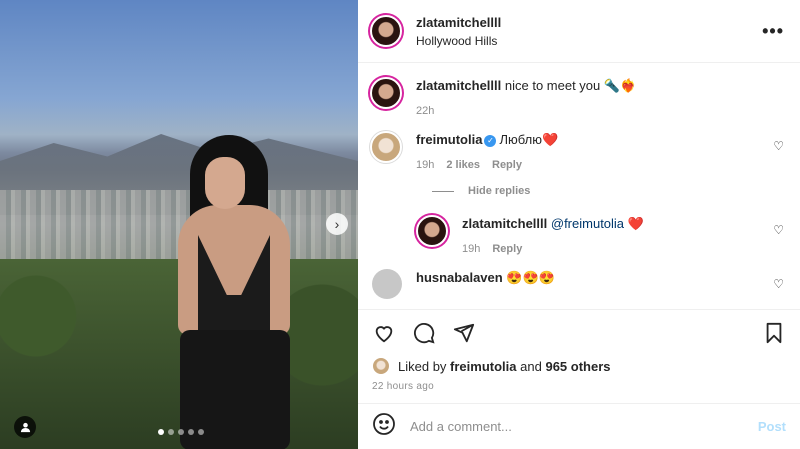 This screenshot has width=800, height=449. What do you see at coordinates (425, 111) in the screenshot?
I see `caption-time: 22h` at bounding box center [425, 111].